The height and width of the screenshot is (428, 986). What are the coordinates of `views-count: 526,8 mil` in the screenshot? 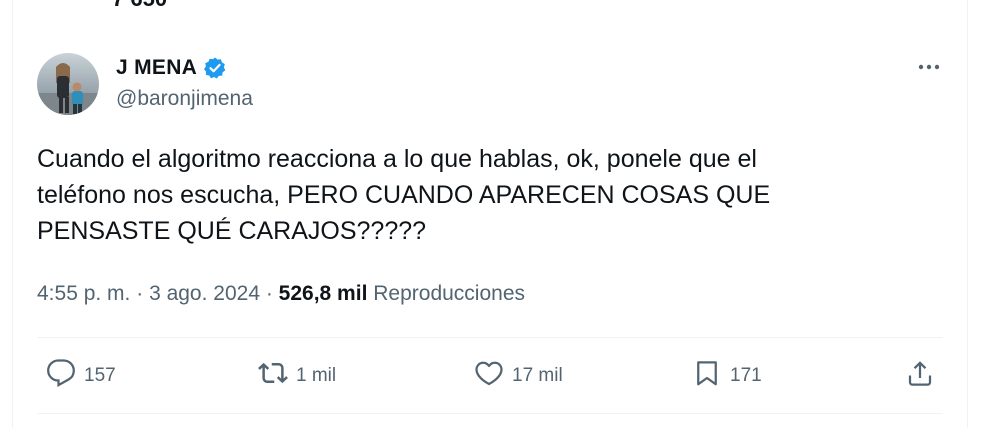 It's located at (323, 293).